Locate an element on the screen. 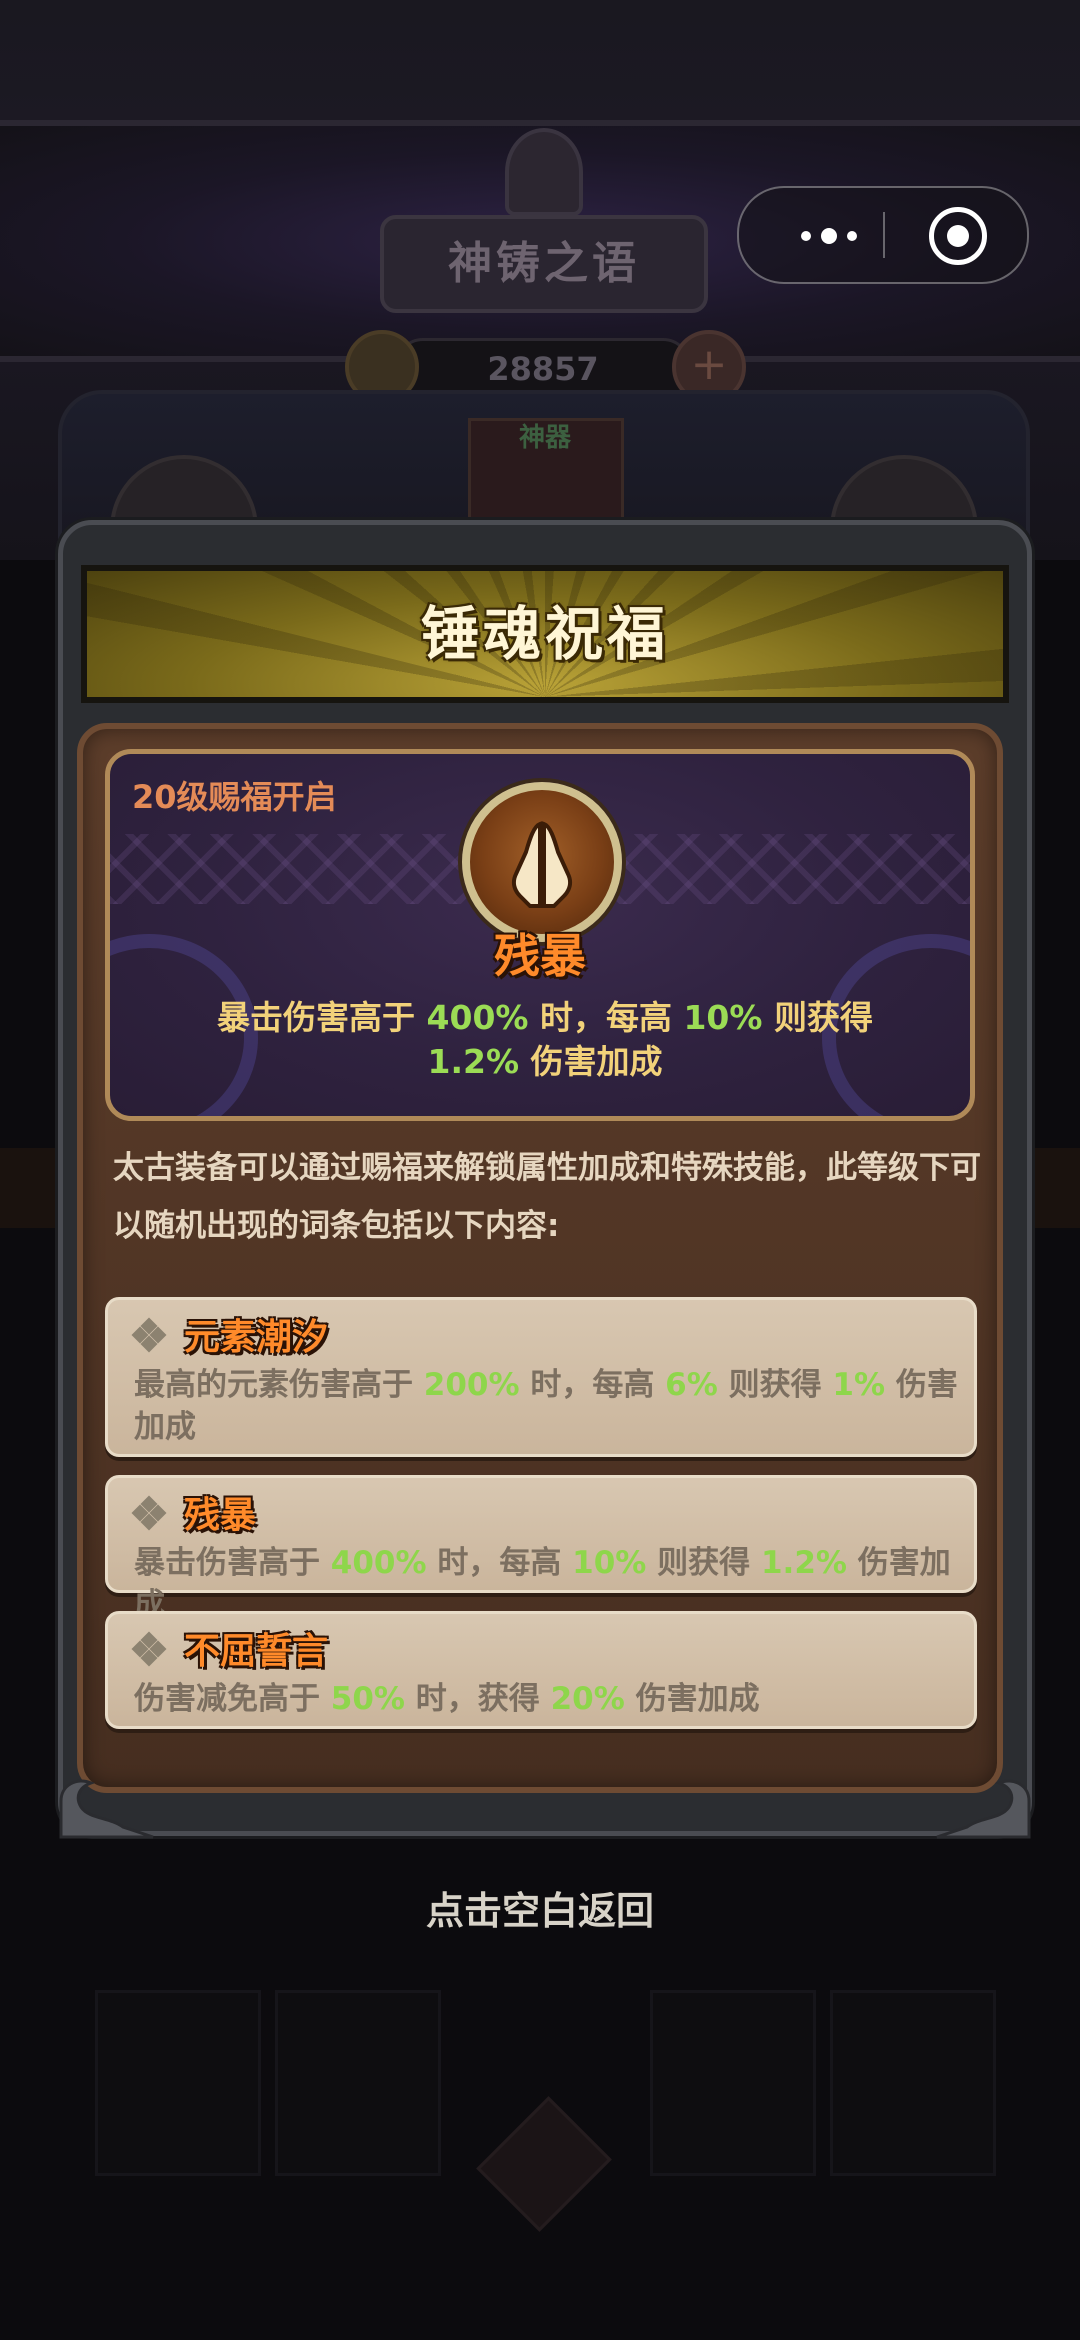 Image resolution: width=1080 pixels, height=2340 pixels. locked-label: 神器 is located at coordinates (545, 438).